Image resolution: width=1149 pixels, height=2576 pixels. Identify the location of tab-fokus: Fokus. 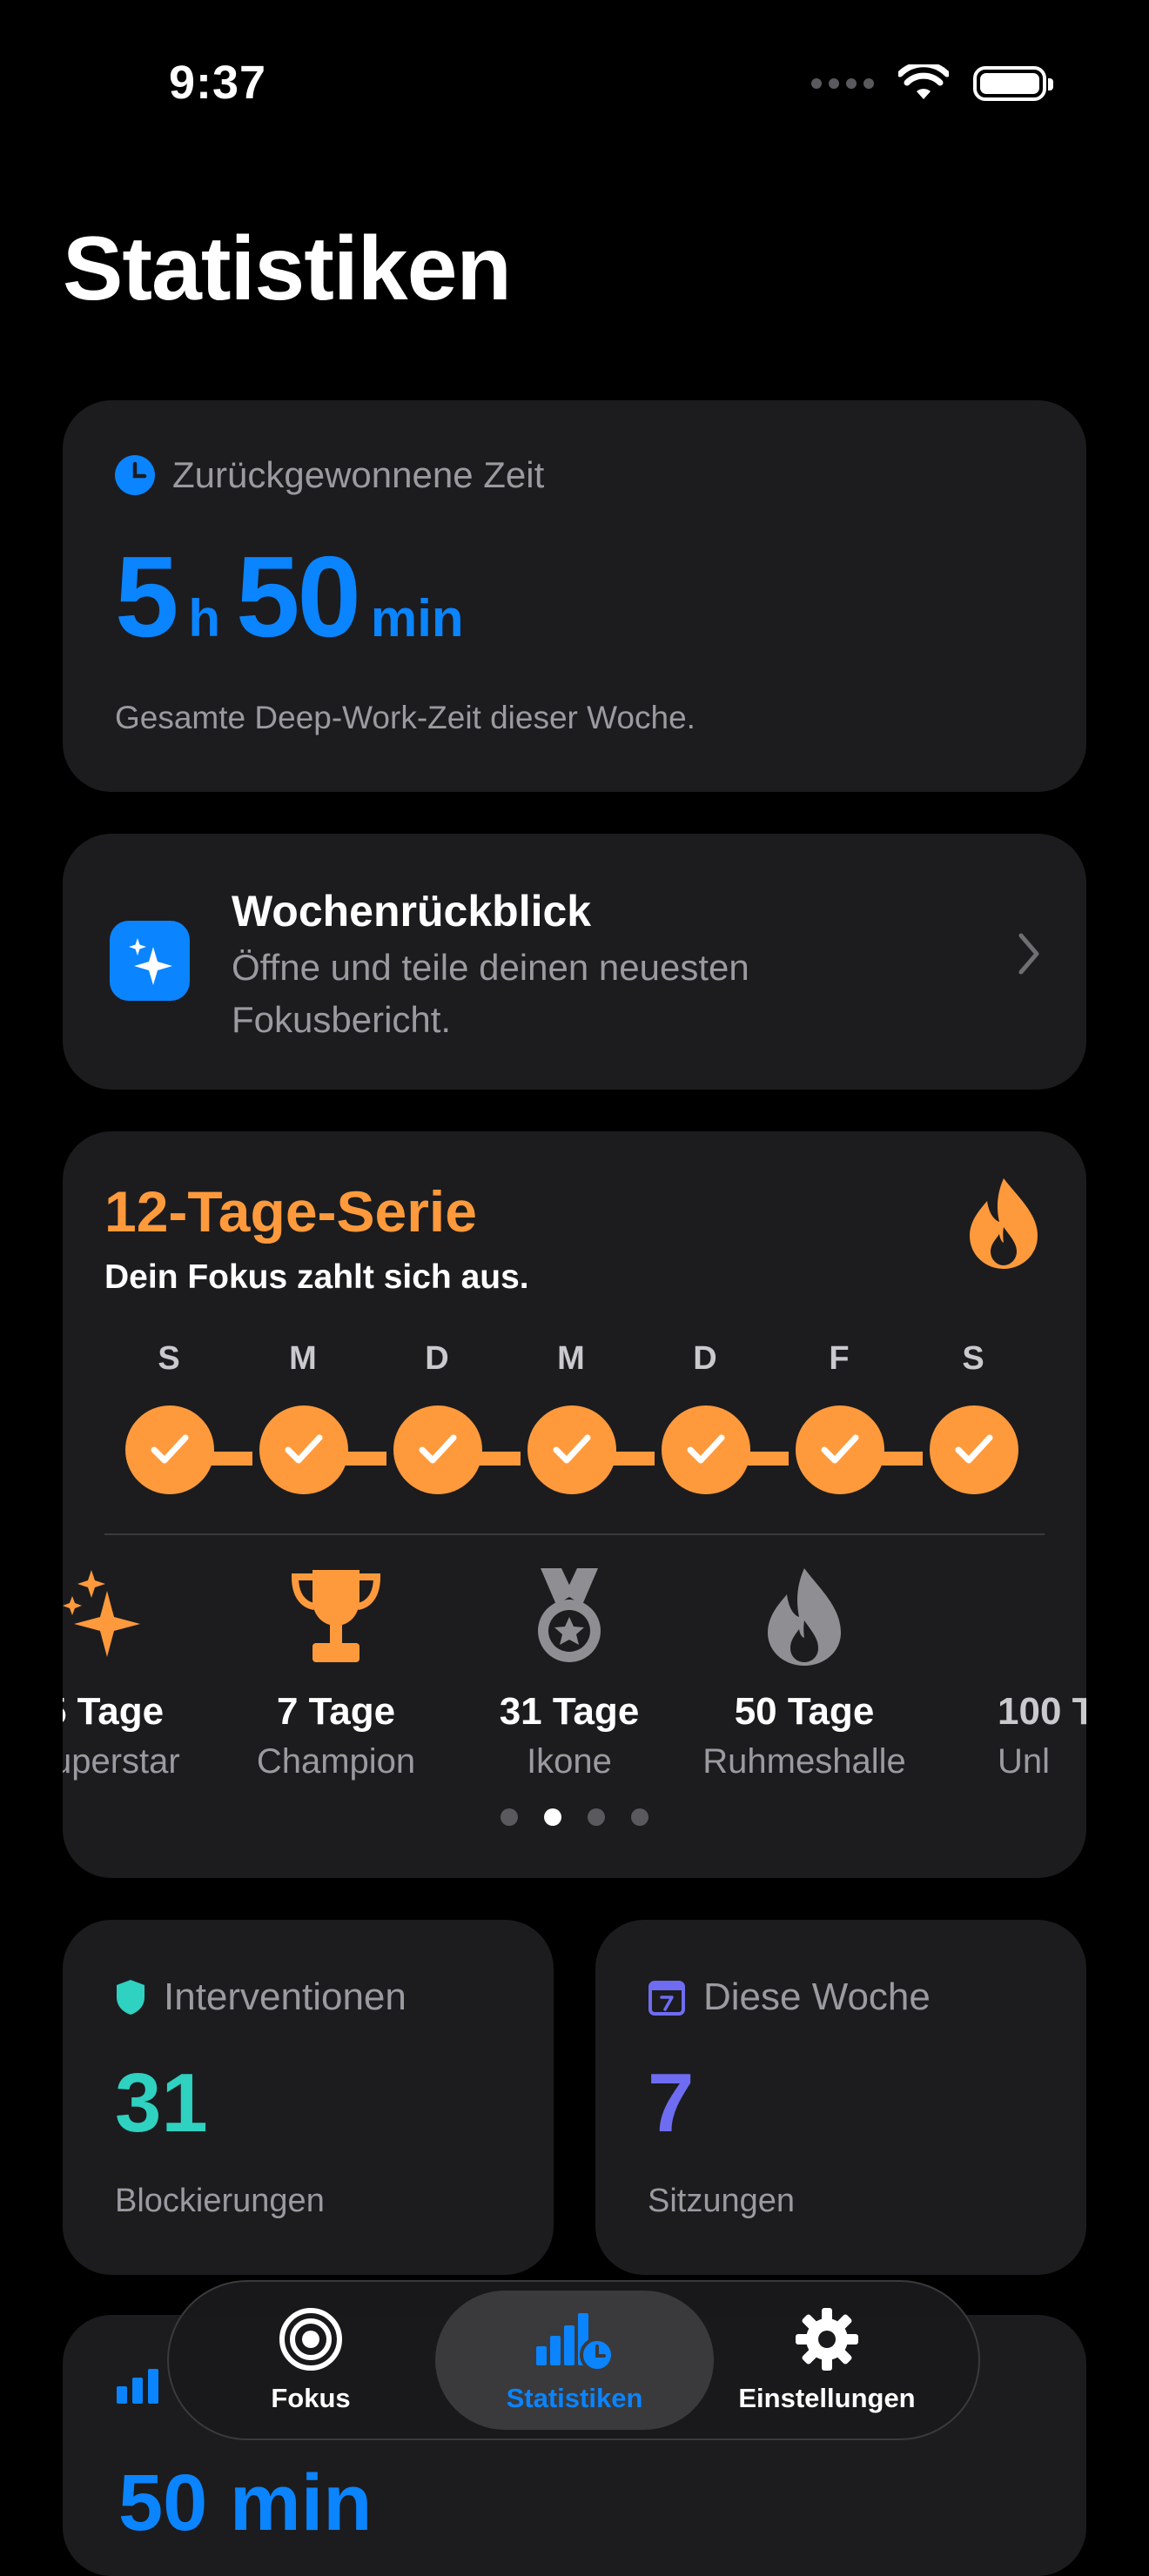
(311, 2360).